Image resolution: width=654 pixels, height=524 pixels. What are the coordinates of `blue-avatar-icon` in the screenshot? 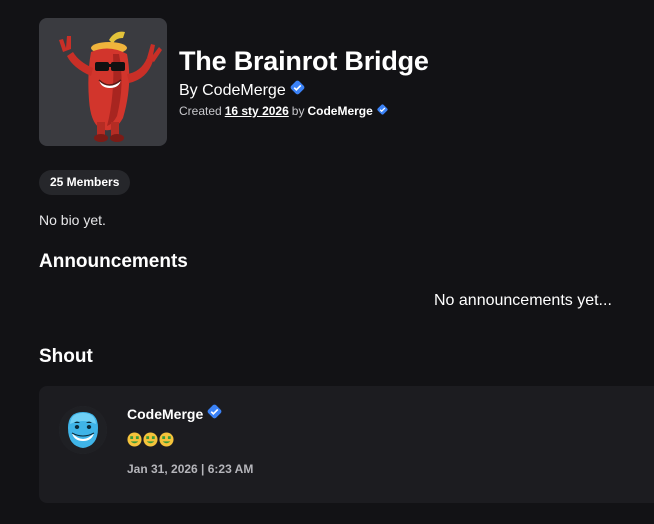 It's located at (83, 430).